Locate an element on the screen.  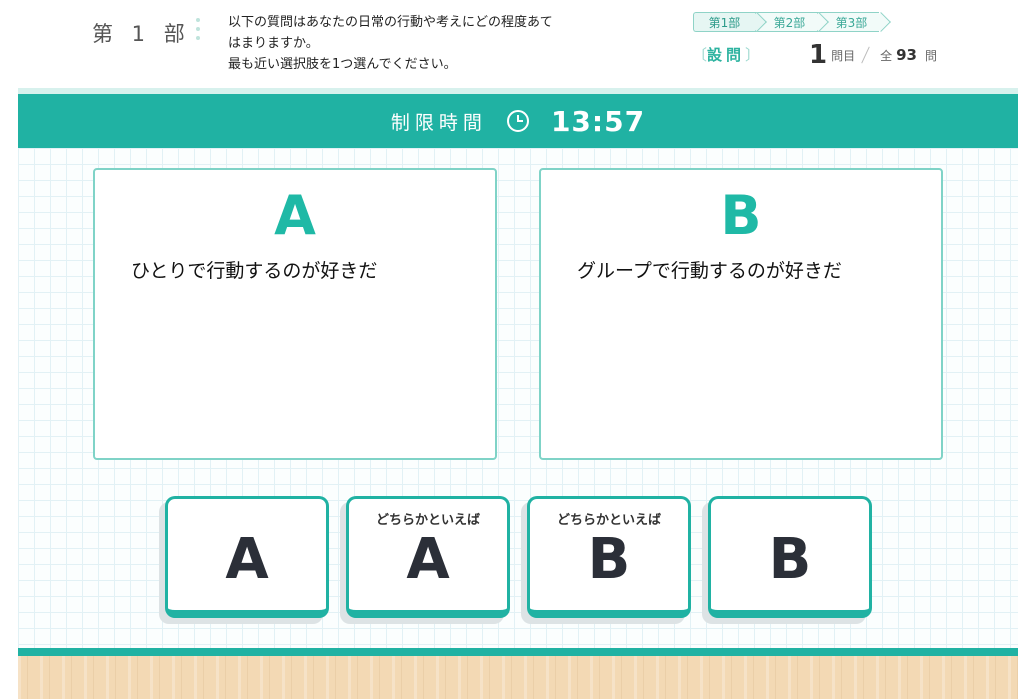
question-tag: 〔設問〕 is located at coordinates (726, 55).